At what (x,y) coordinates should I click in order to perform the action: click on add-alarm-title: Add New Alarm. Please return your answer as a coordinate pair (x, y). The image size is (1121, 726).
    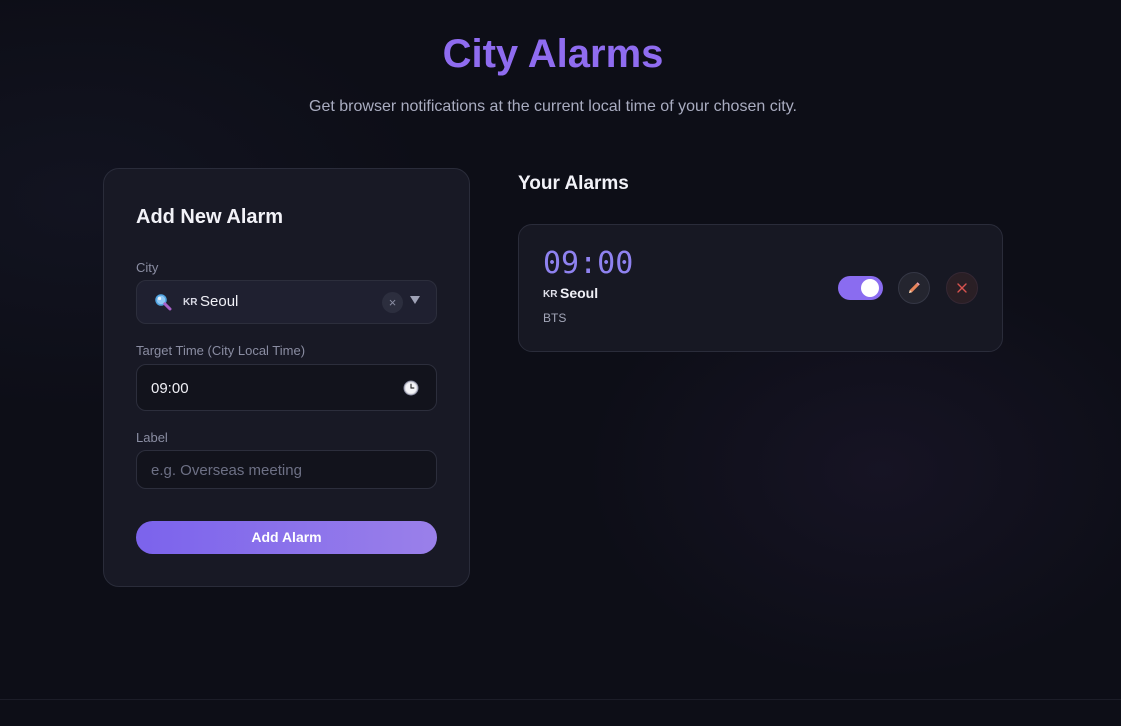
    Looking at the image, I should click on (210, 217).